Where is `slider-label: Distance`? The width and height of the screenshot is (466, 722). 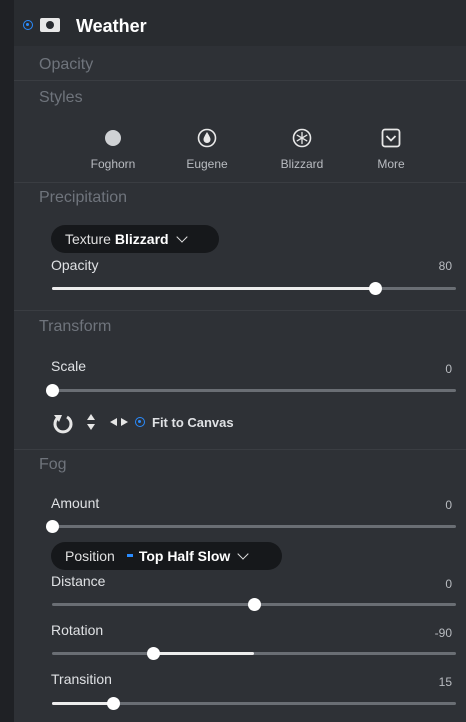
slider-label: Distance is located at coordinates (78, 581).